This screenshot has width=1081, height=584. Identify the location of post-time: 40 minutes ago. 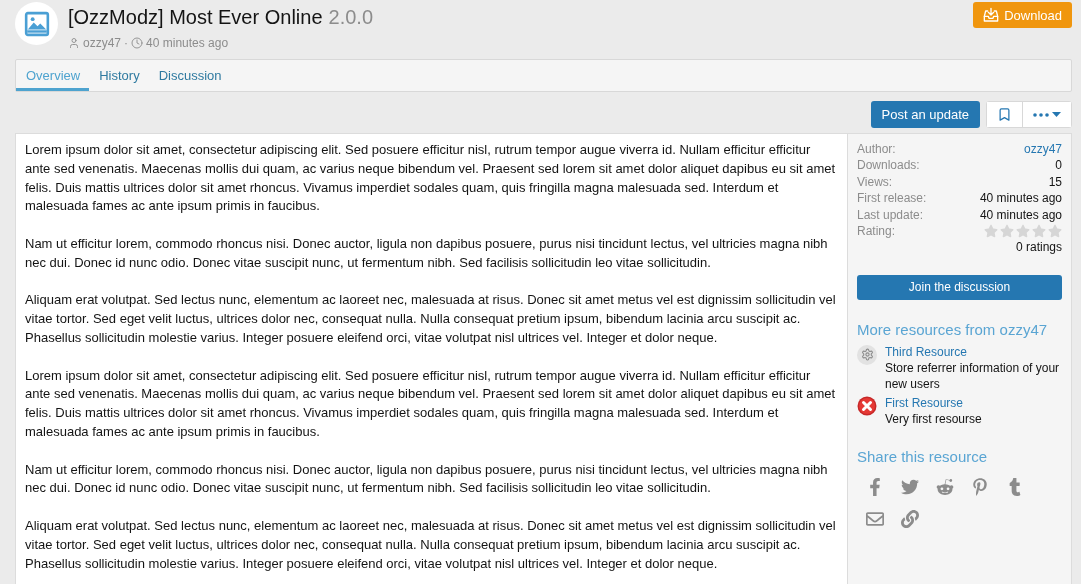
(187, 43).